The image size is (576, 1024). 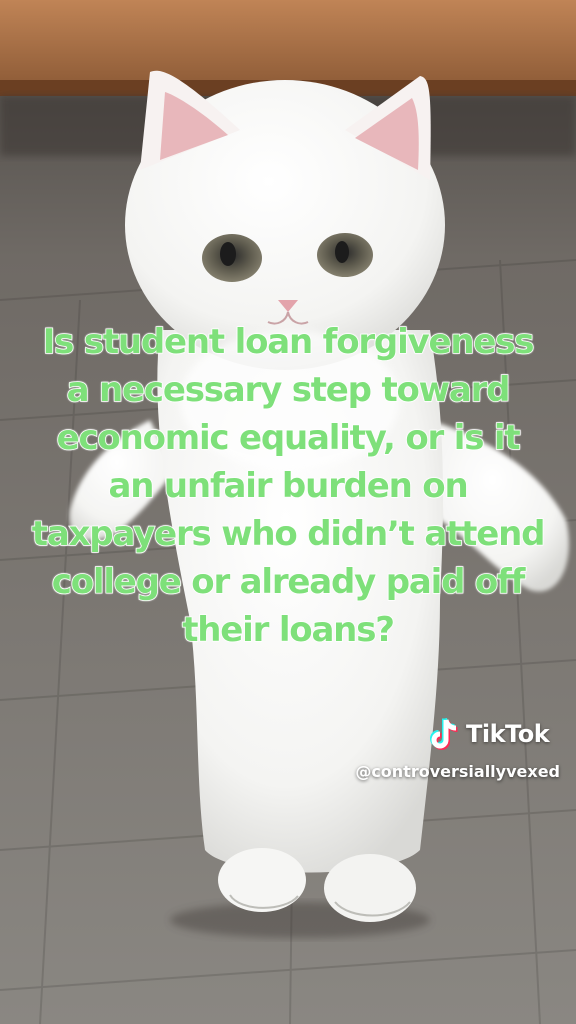 What do you see at coordinates (444, 733) in the screenshot?
I see `tiktok-note-icon` at bounding box center [444, 733].